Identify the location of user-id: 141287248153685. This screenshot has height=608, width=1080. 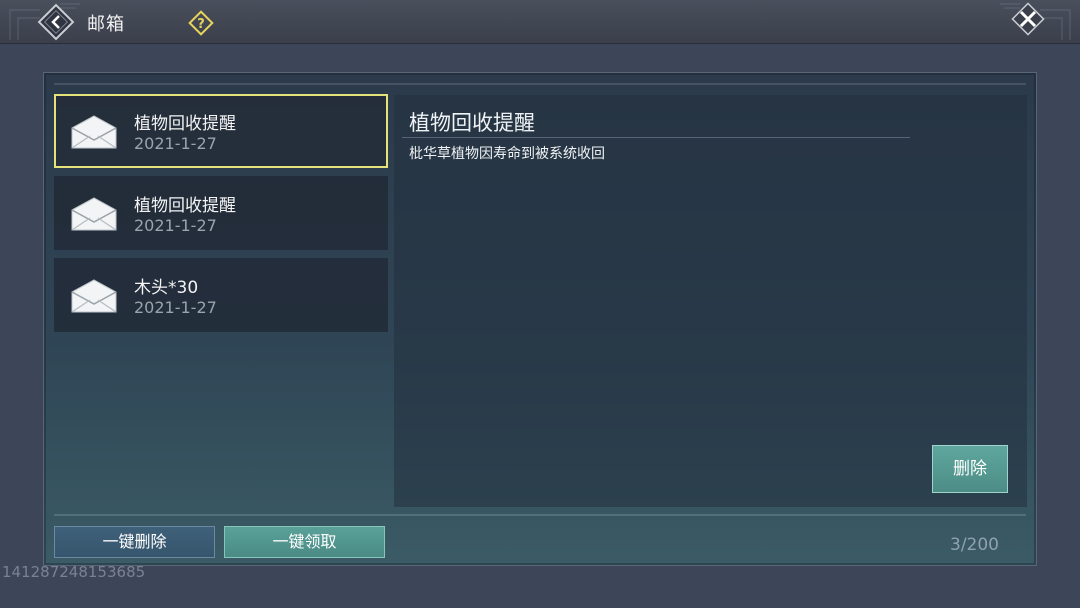
(74, 572).